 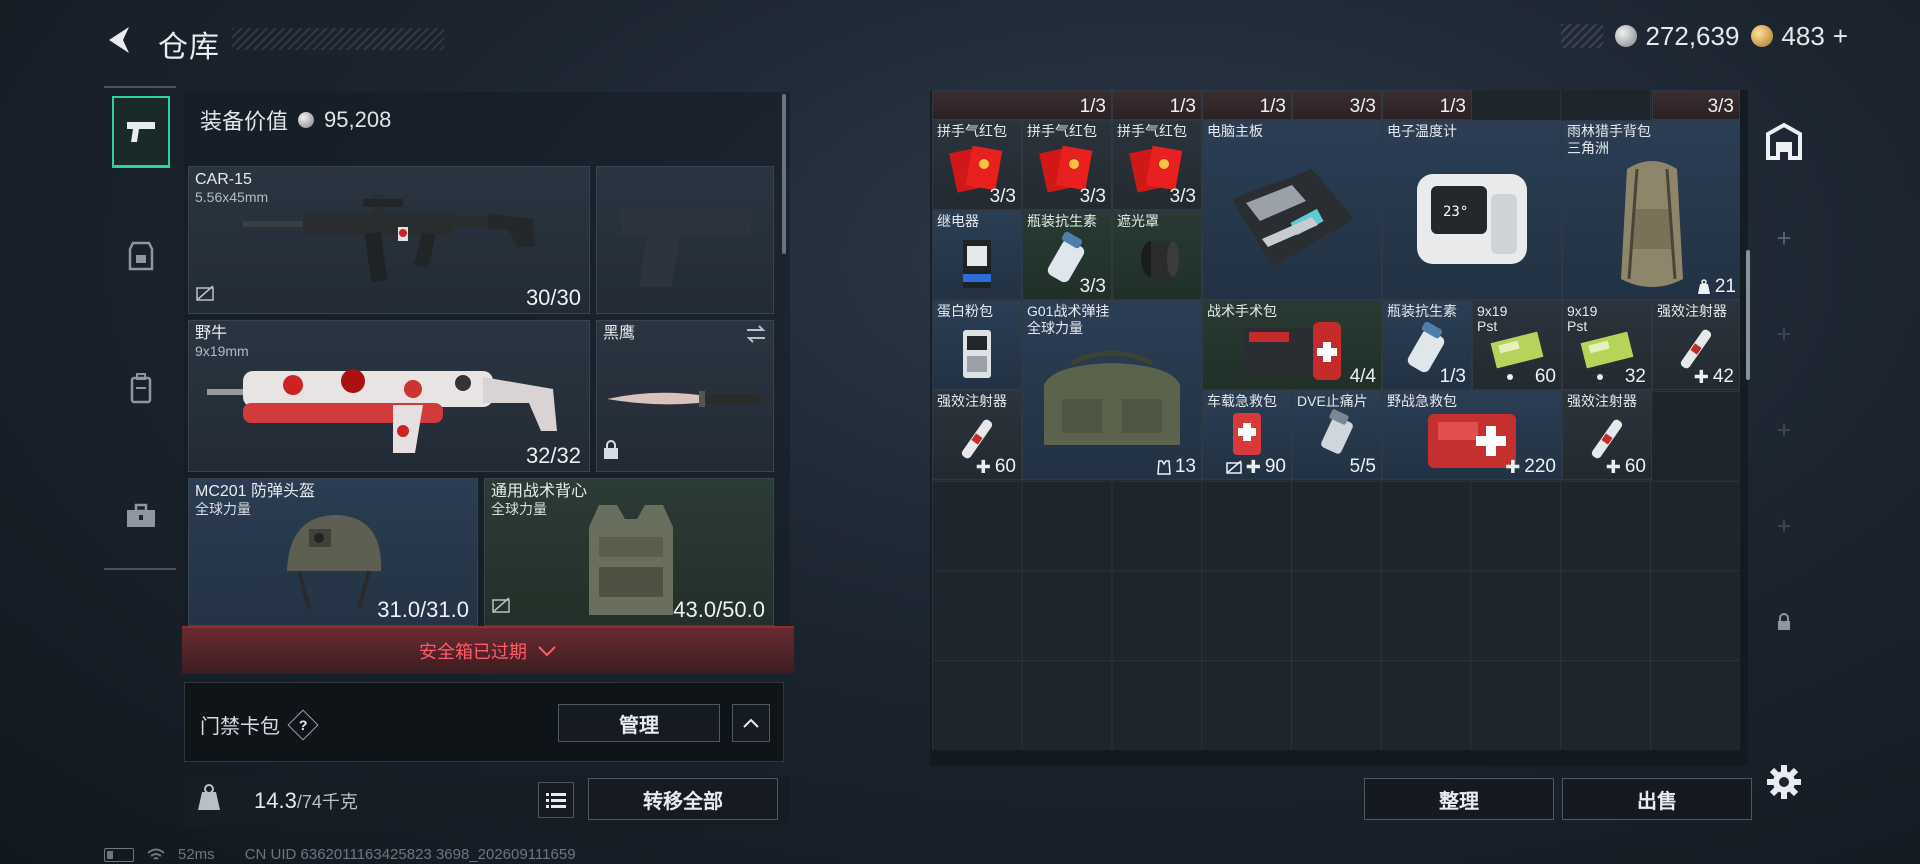 I want to click on grid-item-thermometer: 电子温度计 23°, so click(x=1472, y=210).